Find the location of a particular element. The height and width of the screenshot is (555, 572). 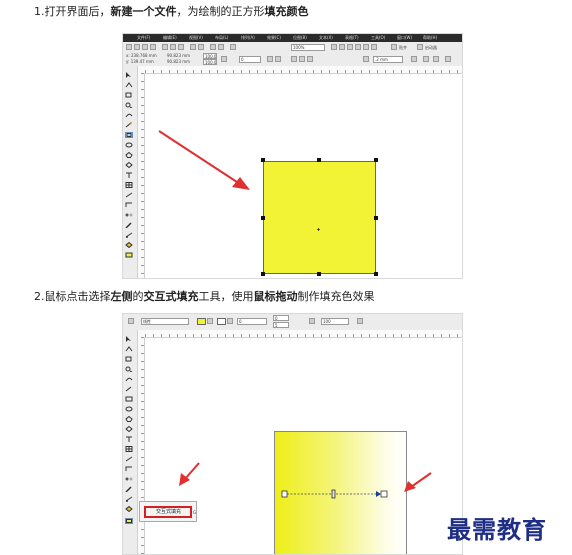

step1-caption: 1.打开界面后，新建一个文件，为绘制的正方形填充颜色 is located at coordinates (171, 12).